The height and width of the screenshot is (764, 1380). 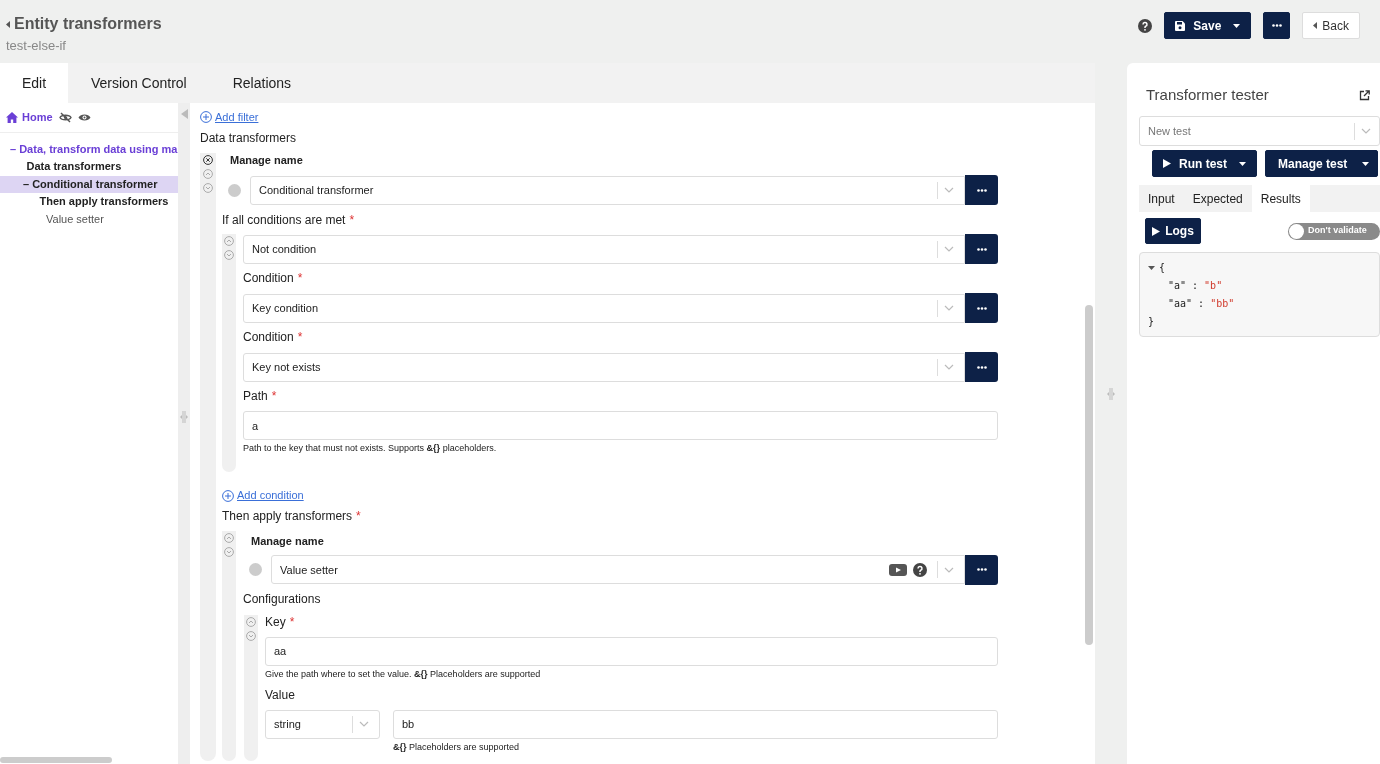 I want to click on tree-item: Then apply transformers, so click(x=89, y=202).